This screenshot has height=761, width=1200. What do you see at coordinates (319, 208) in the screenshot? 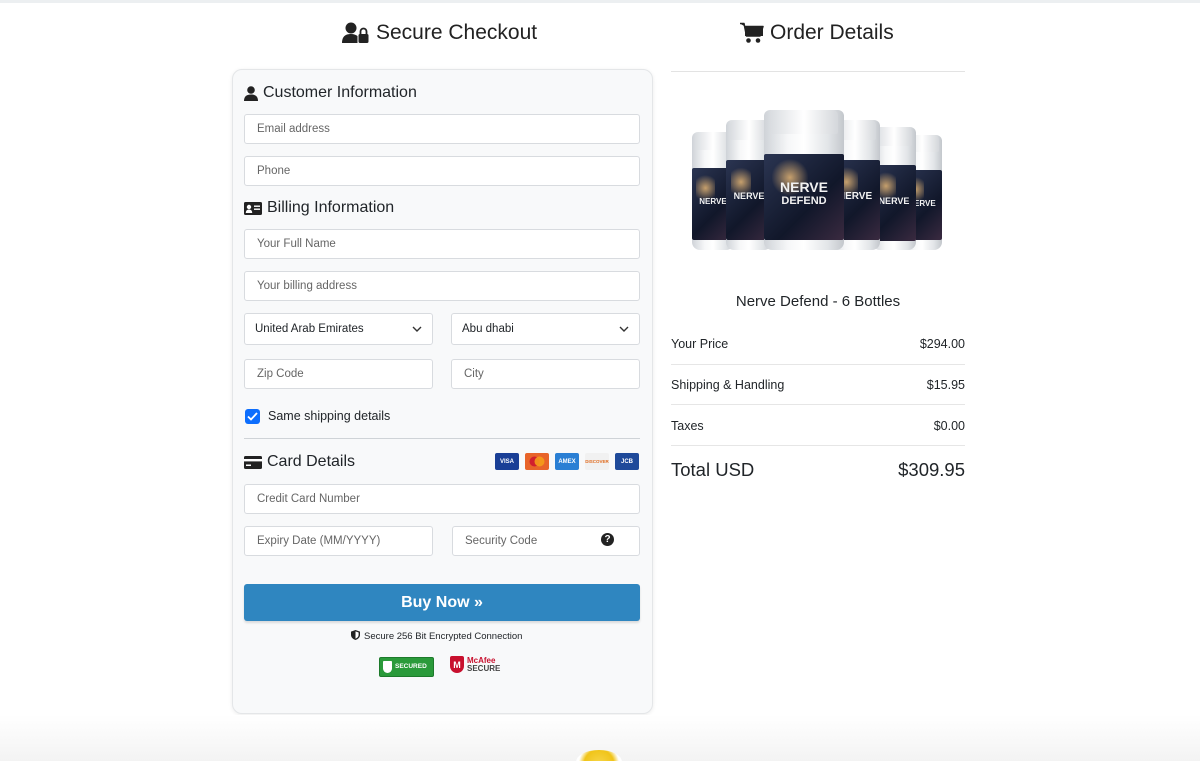
I see `billing-info-title: Billing Information` at bounding box center [319, 208].